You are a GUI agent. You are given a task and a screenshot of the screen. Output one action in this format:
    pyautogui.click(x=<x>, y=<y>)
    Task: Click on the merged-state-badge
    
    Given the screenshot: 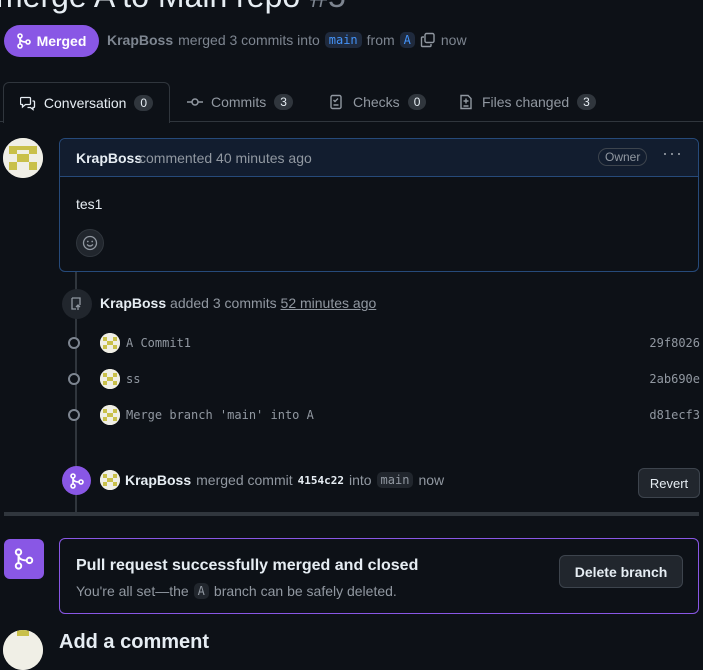 What is the action you would take?
    pyautogui.click(x=24, y=559)
    